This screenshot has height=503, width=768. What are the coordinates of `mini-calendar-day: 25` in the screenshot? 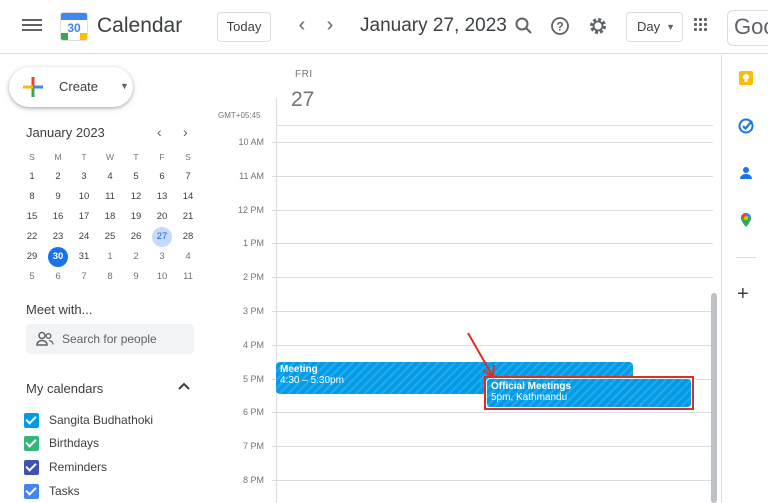 It's located at (110, 237).